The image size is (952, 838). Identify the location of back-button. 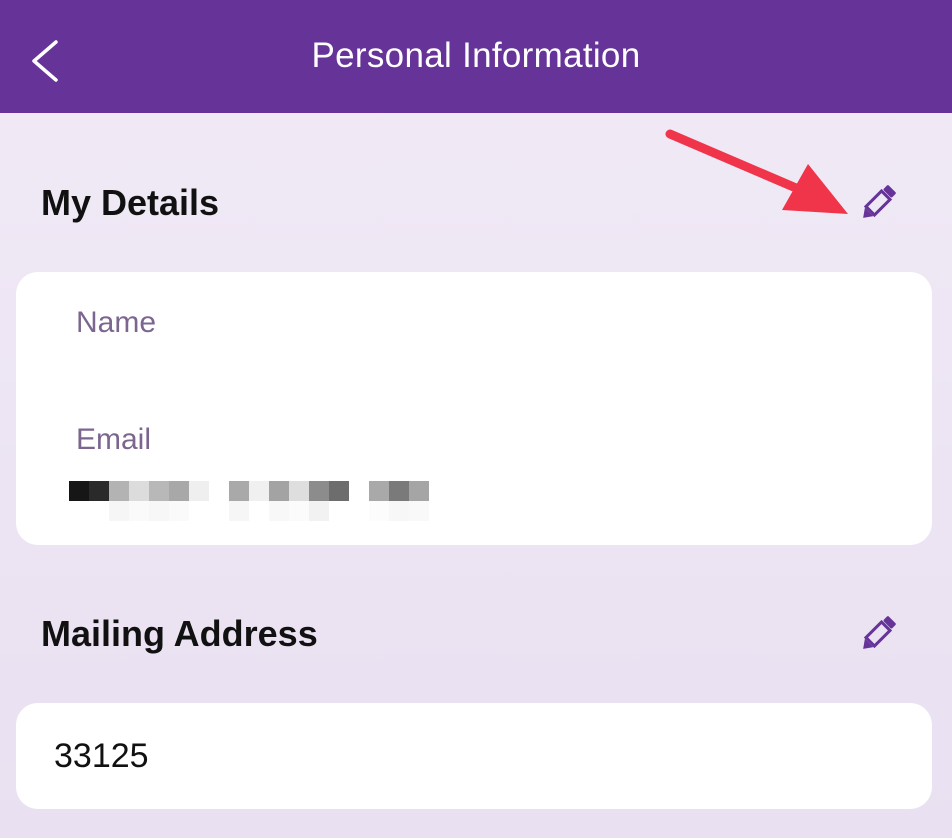
(46, 61).